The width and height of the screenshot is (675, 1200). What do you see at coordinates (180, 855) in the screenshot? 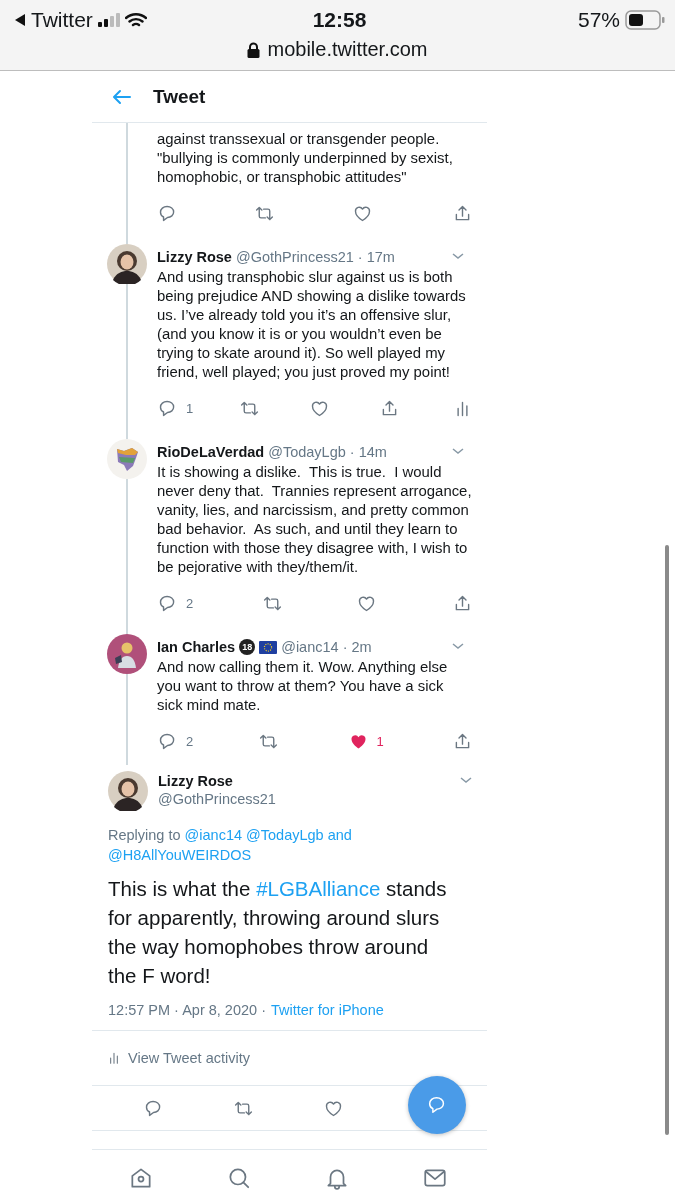
I see `mention-link: @H8AllYouWEIRDOS` at bounding box center [180, 855].